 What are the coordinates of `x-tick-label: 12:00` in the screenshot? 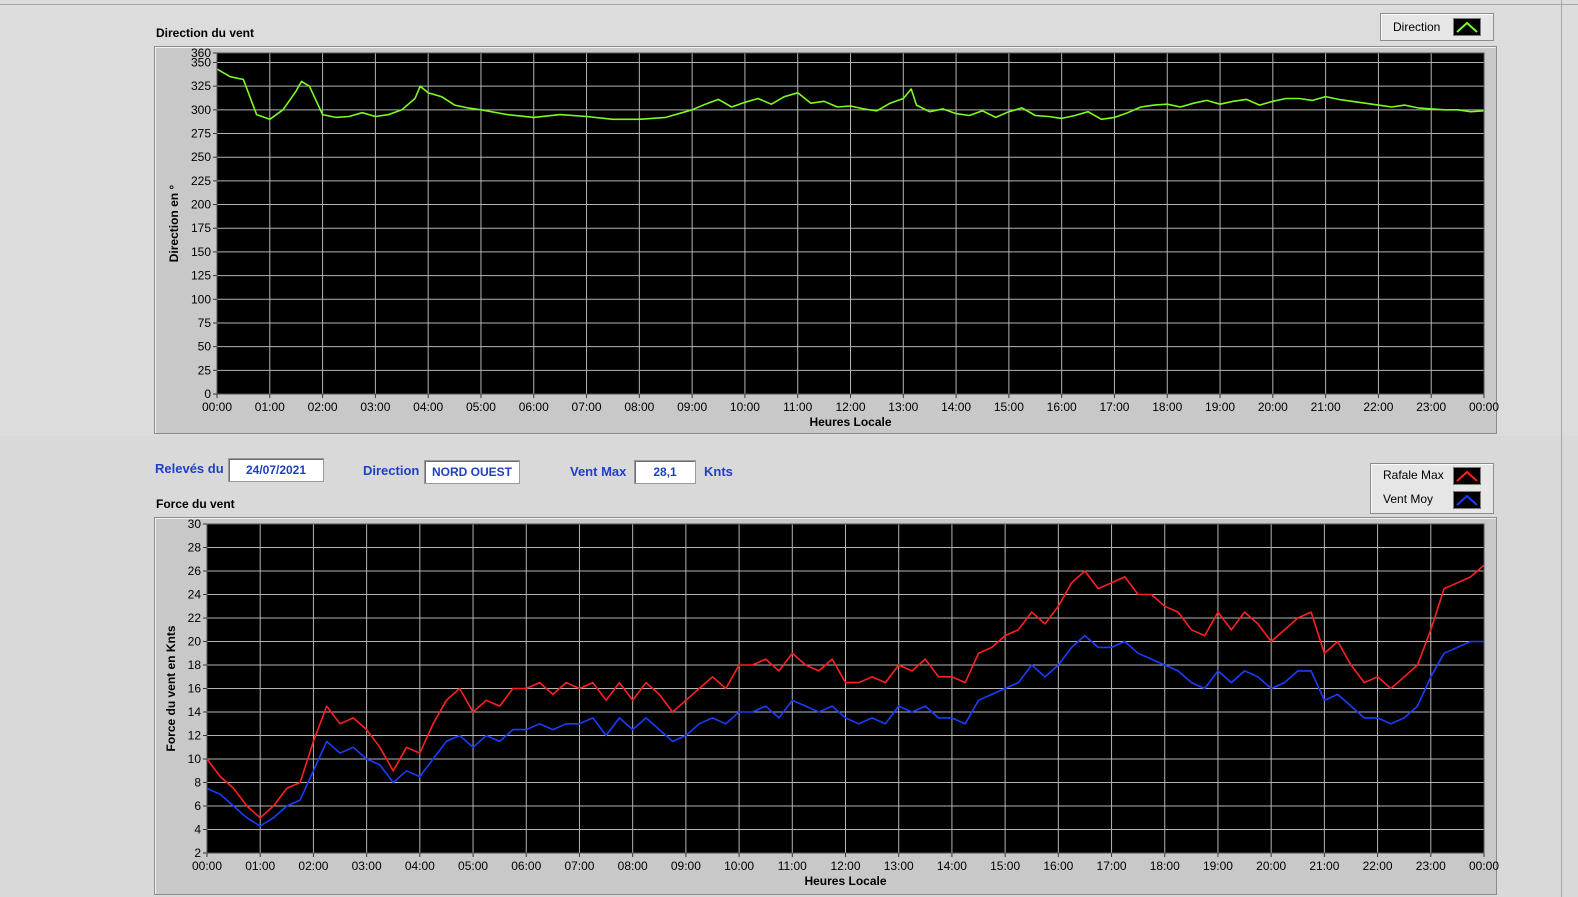 It's located at (845, 866).